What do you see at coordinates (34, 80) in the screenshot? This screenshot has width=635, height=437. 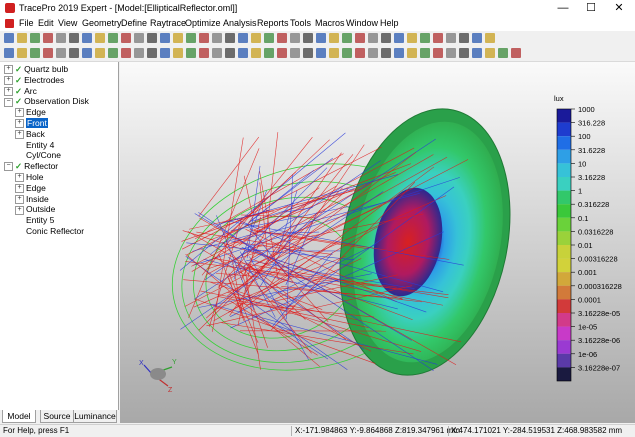 I see `tree-item: +✓Electrodes` at bounding box center [34, 80].